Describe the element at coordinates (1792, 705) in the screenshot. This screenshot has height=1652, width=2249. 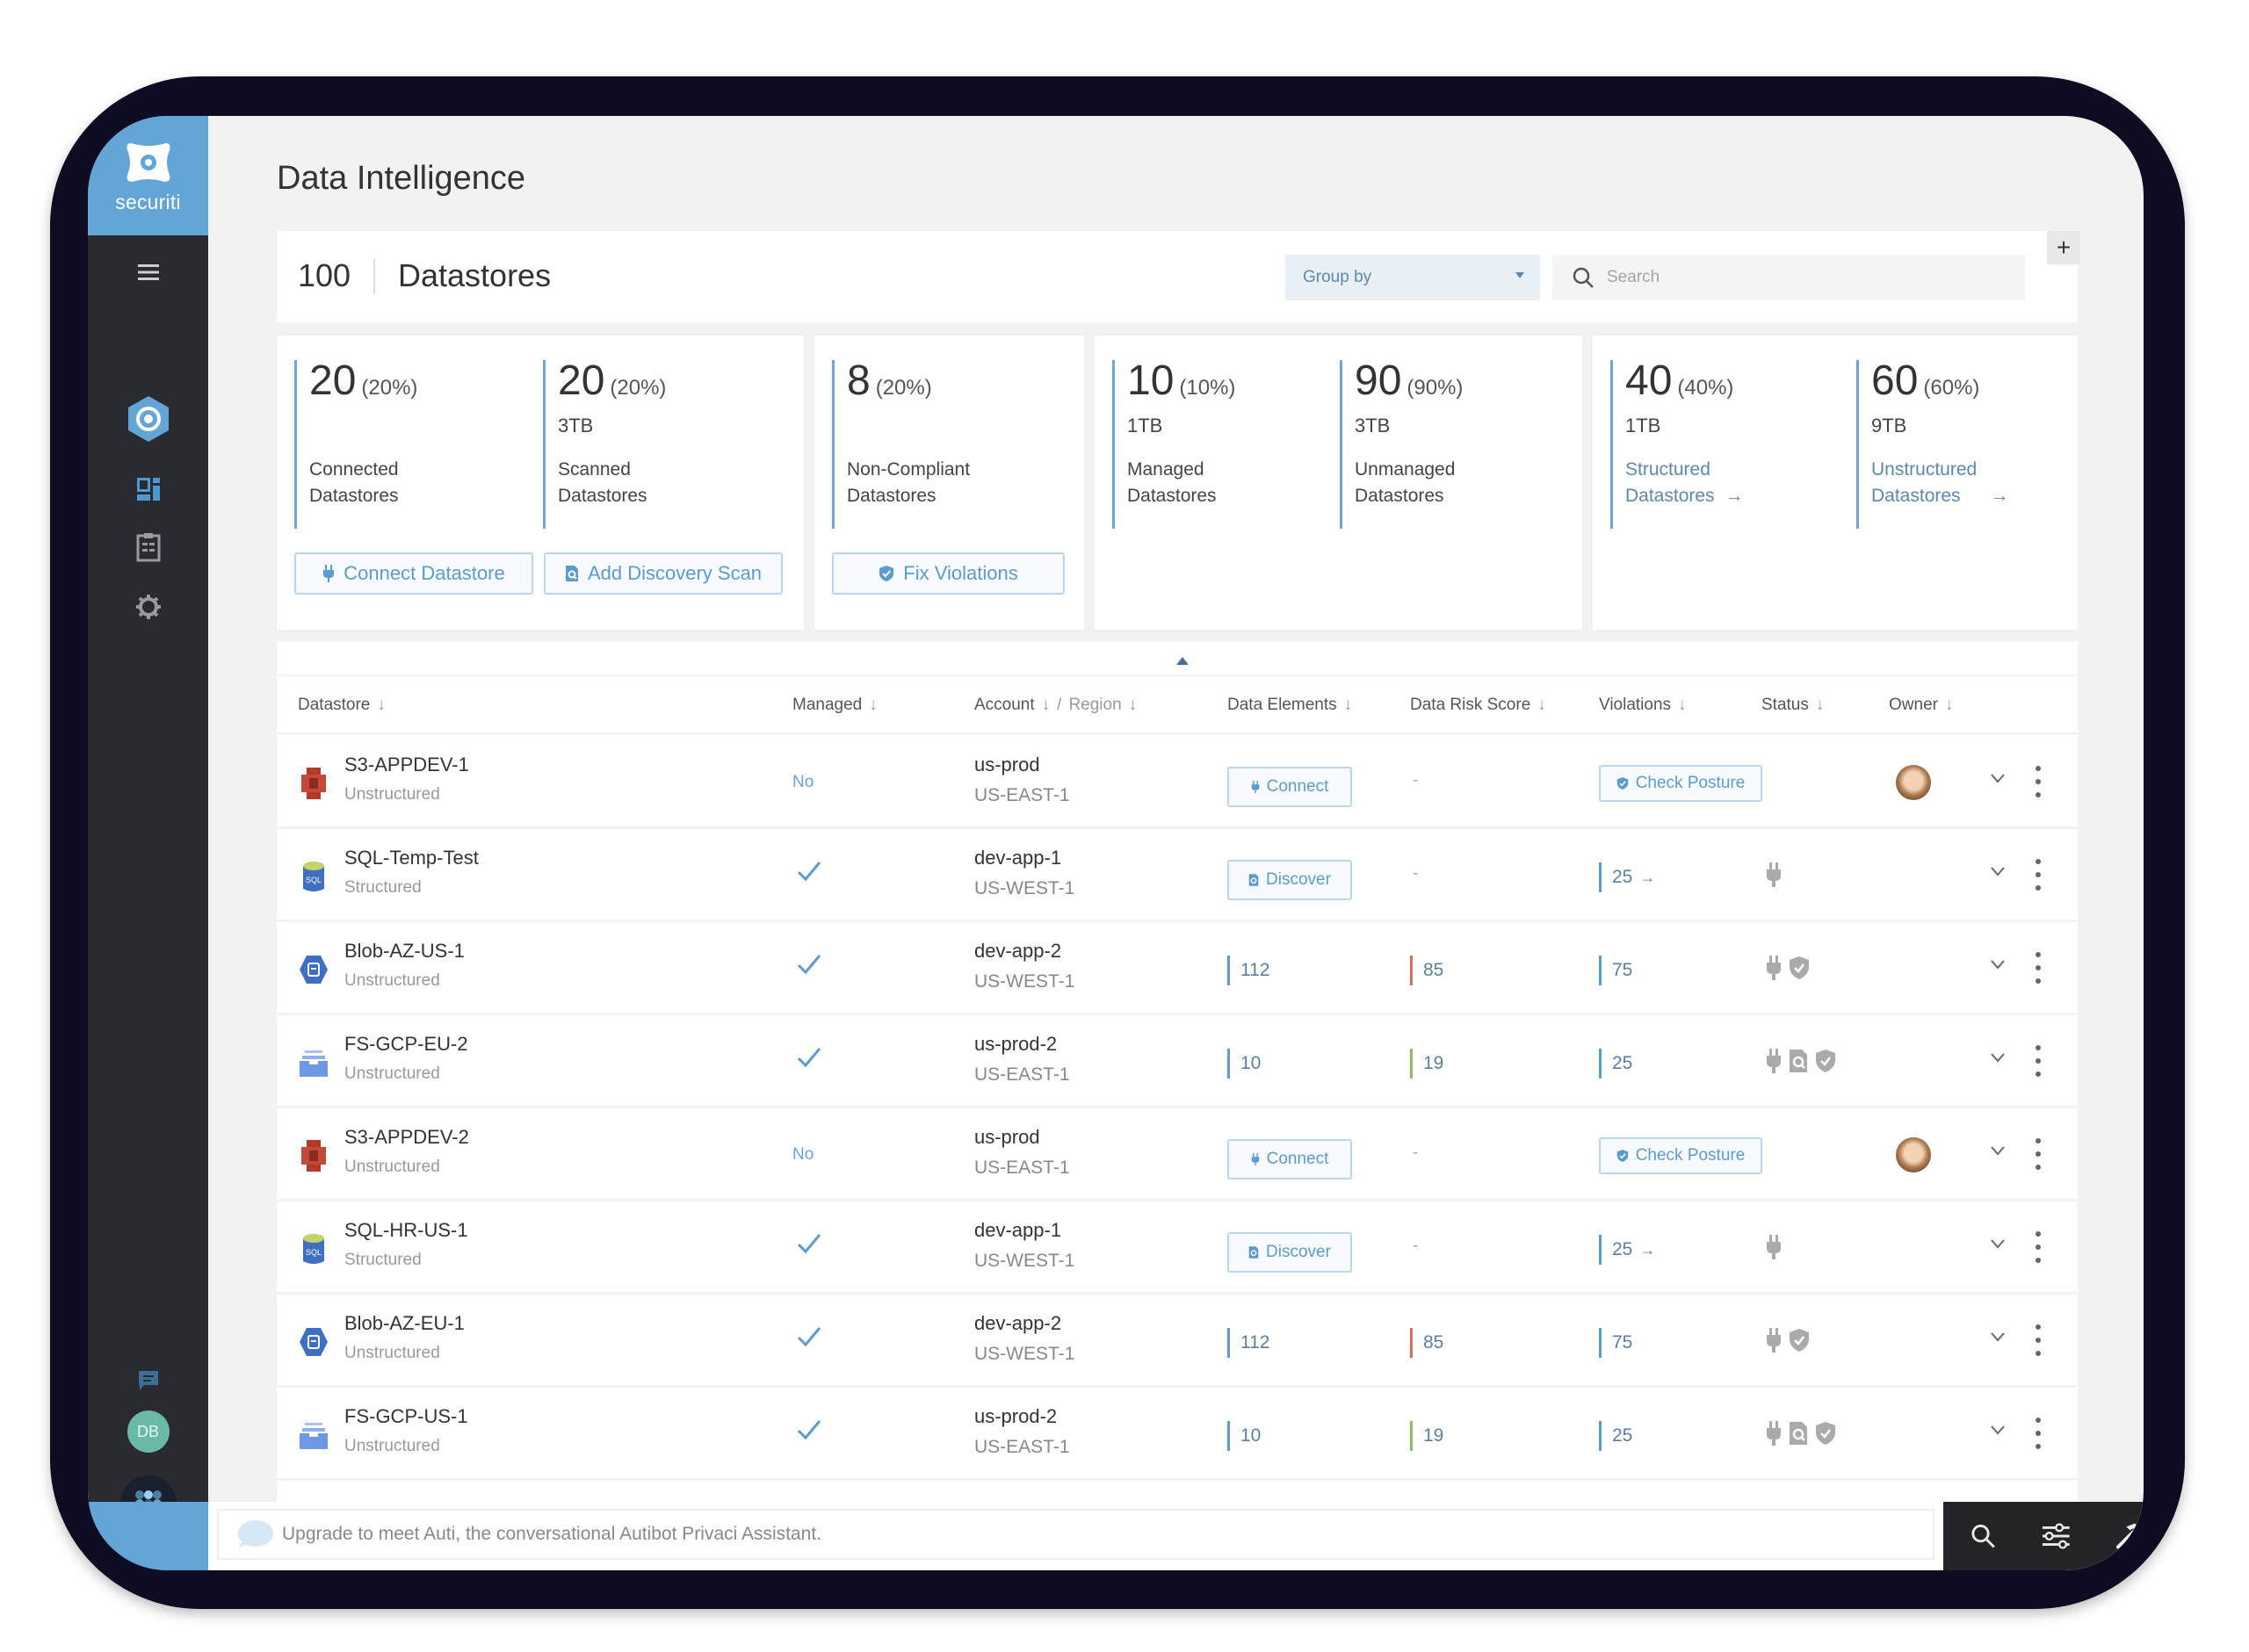
I see `col-status: Status ↓` at that location.